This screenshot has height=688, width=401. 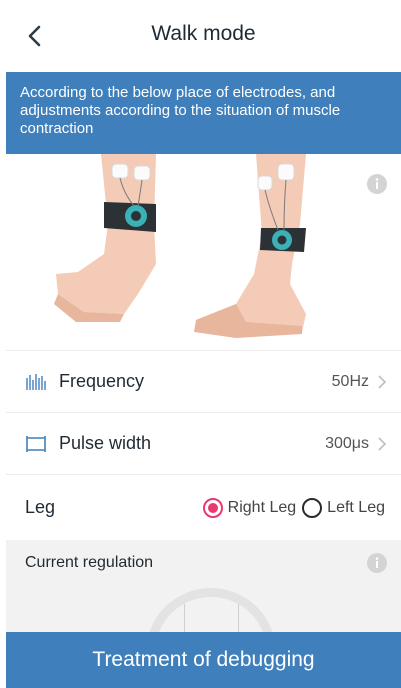 I want to click on pulse-width-icon, so click(x=36, y=444).